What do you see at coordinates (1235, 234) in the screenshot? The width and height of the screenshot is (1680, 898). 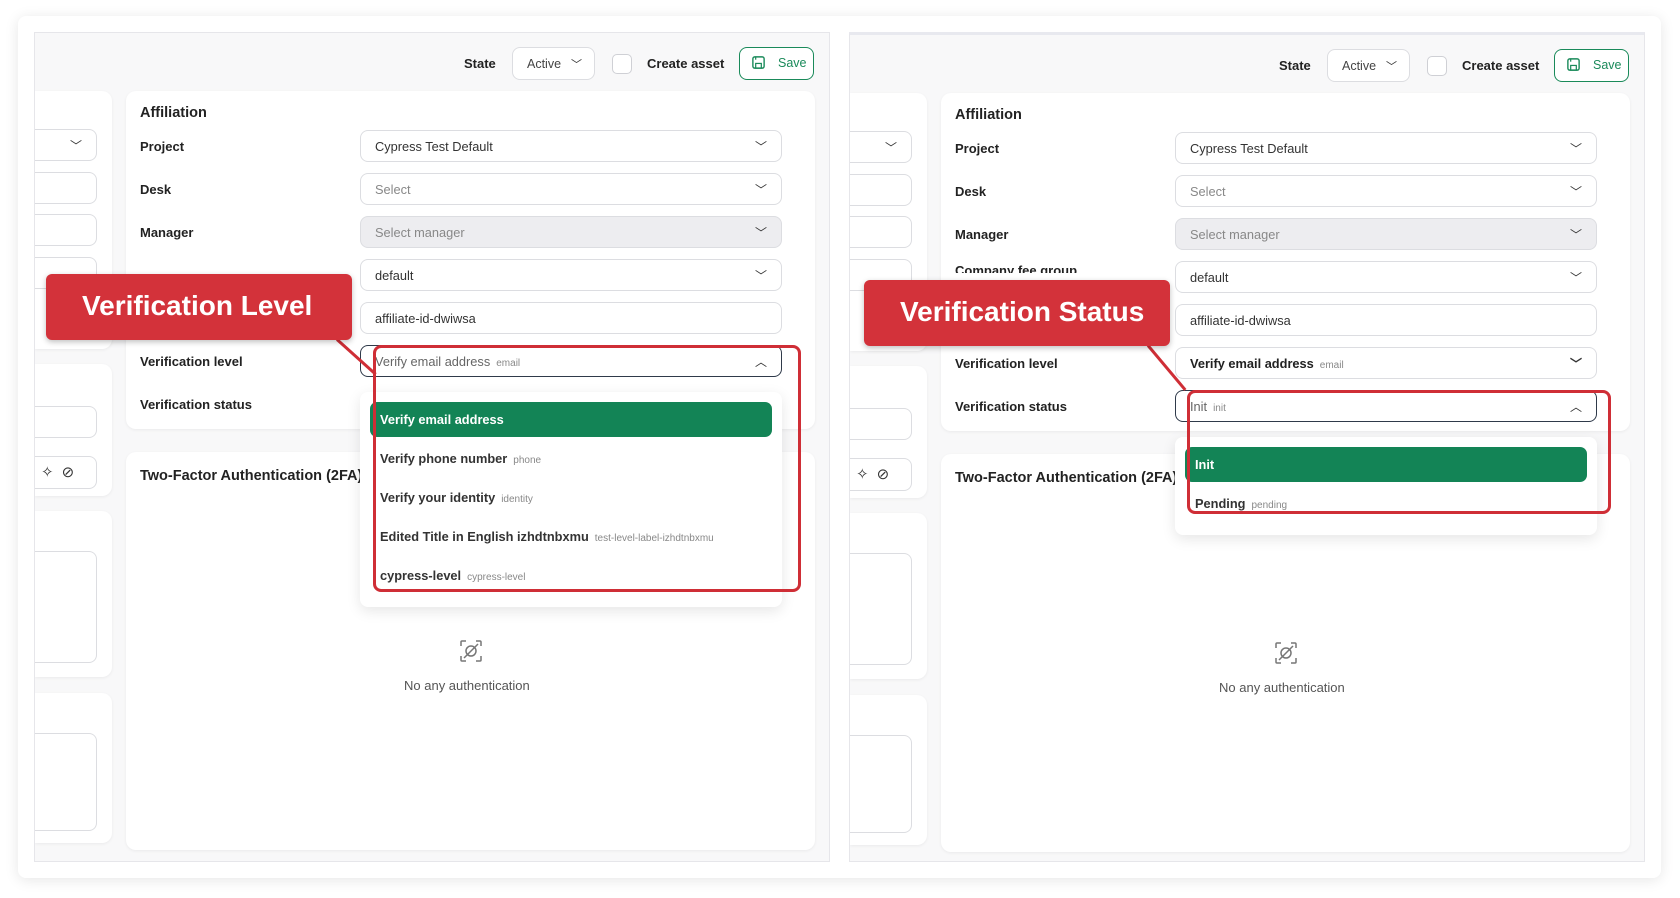 I see `manager-placeholder: Select manager` at bounding box center [1235, 234].